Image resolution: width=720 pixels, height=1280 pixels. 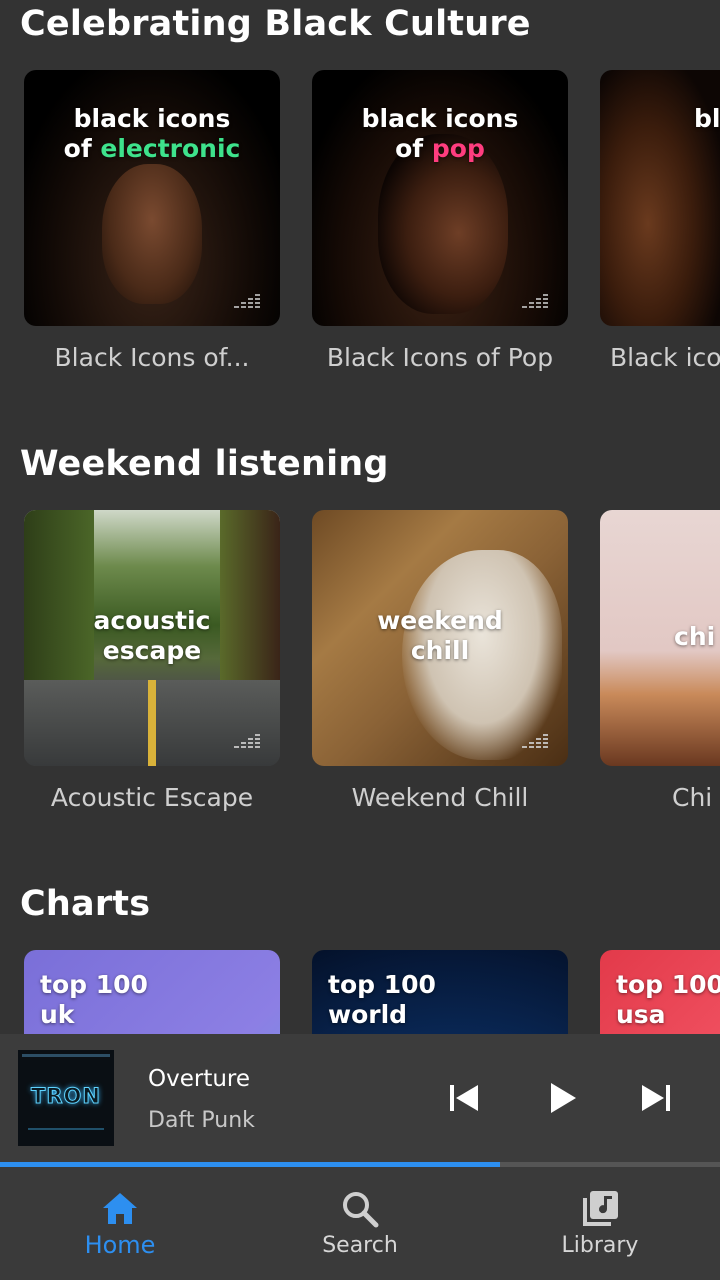 I want to click on nav-item-home: Home, so click(x=120, y=1223).